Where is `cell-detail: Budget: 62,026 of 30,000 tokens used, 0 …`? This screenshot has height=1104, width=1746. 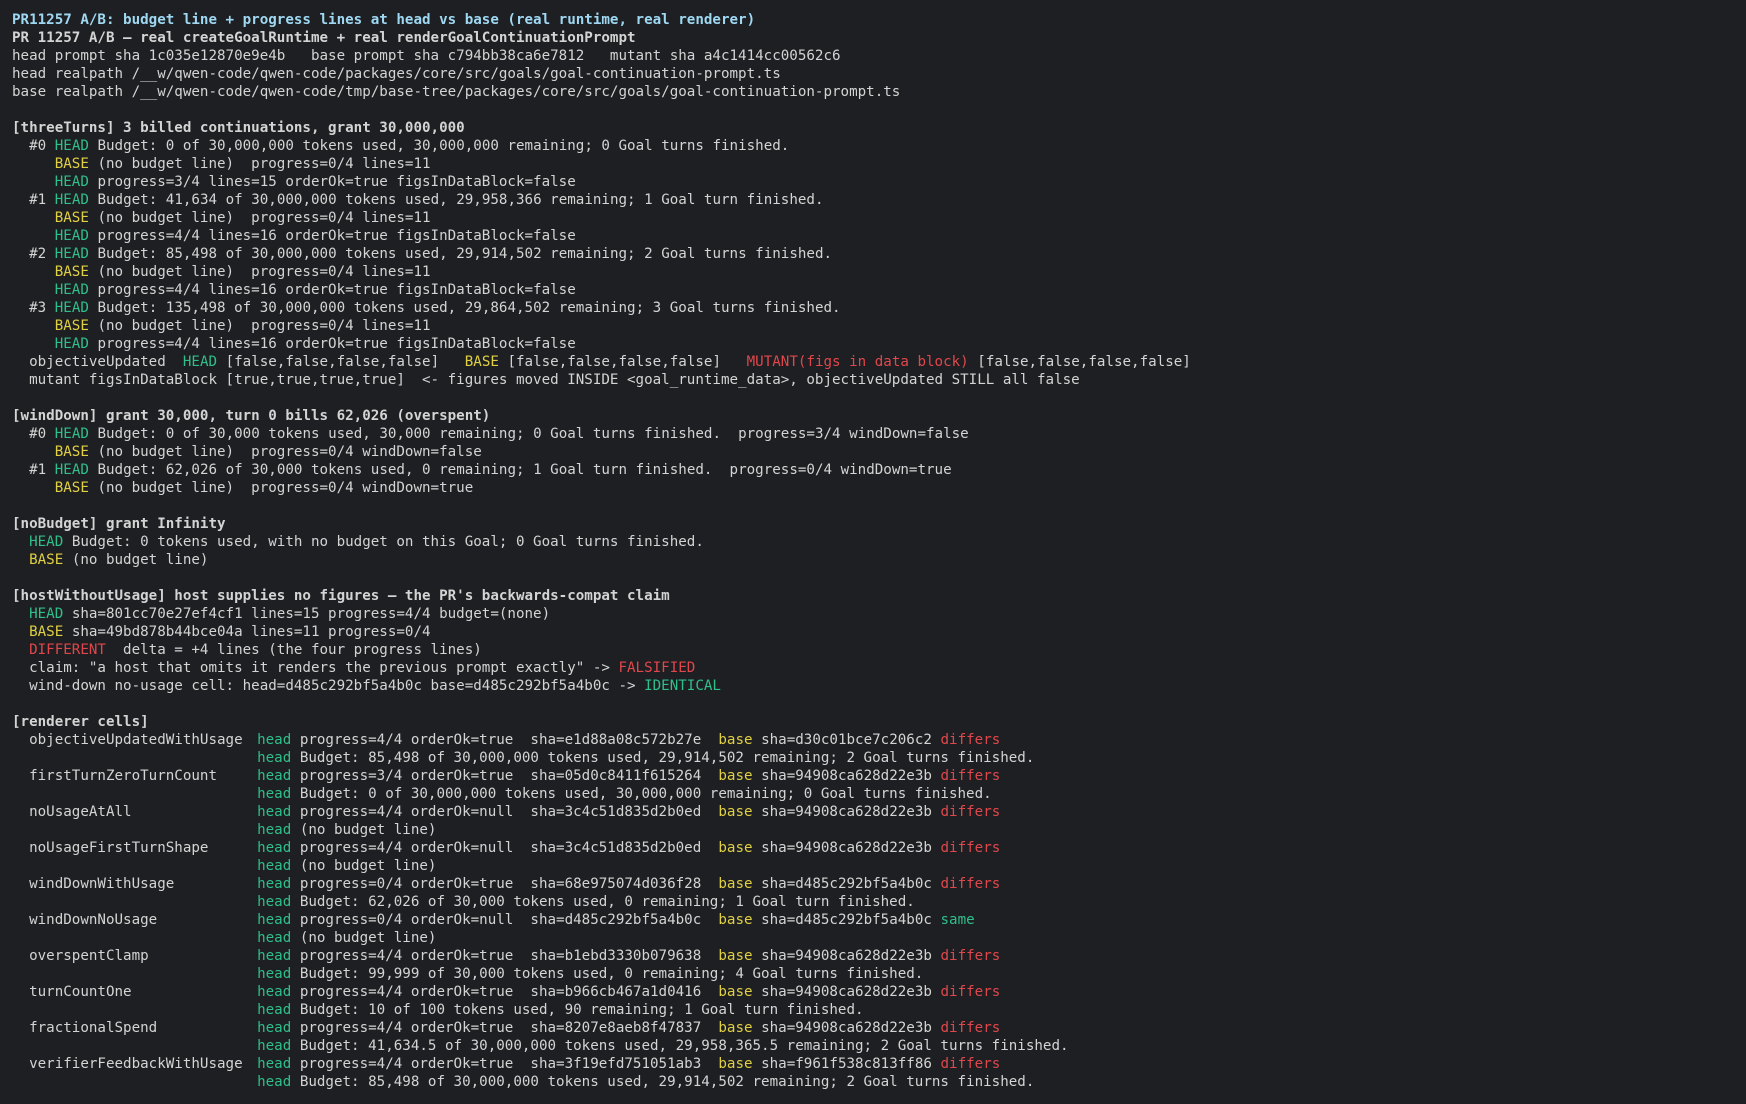 cell-detail: Budget: 62,026 of 30,000 tokens used, 0 … is located at coordinates (607, 902).